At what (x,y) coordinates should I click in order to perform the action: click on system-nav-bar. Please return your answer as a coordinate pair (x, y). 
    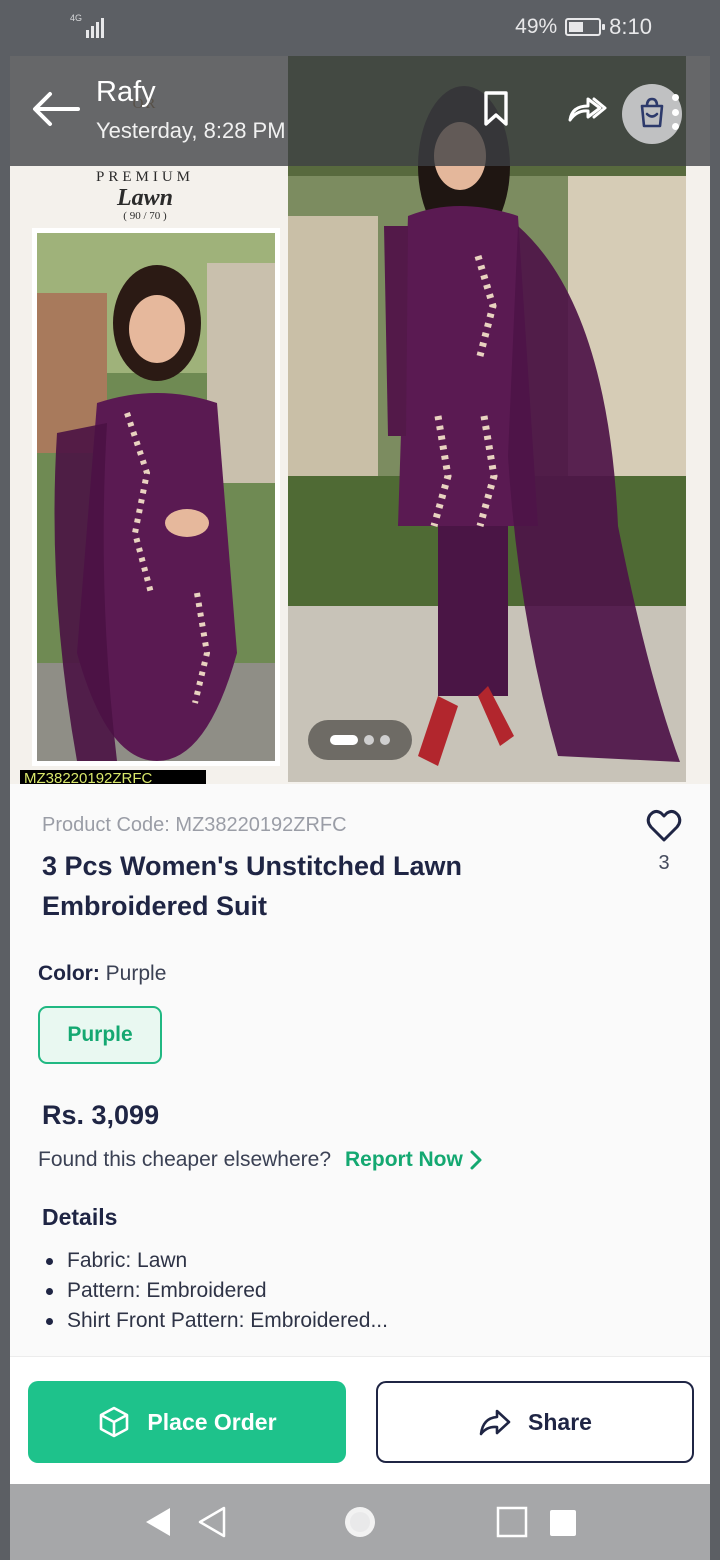
    Looking at the image, I should click on (360, 1522).